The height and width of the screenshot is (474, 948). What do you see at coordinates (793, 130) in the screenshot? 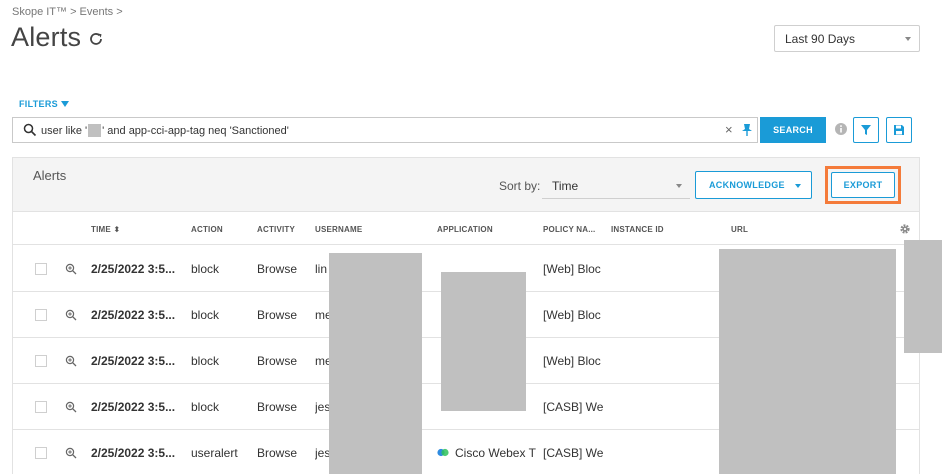
I see `search-button: SEARCH` at bounding box center [793, 130].